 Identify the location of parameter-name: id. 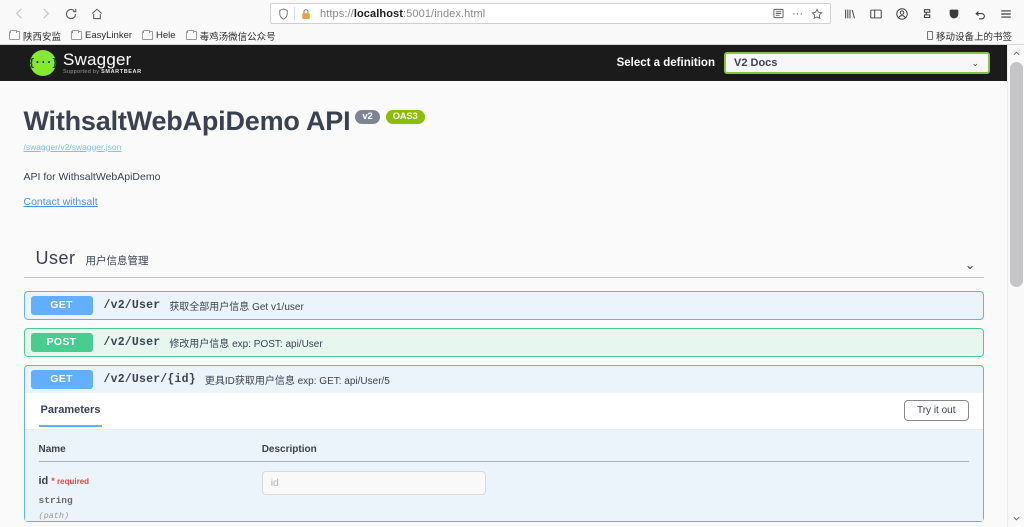
(43, 480).